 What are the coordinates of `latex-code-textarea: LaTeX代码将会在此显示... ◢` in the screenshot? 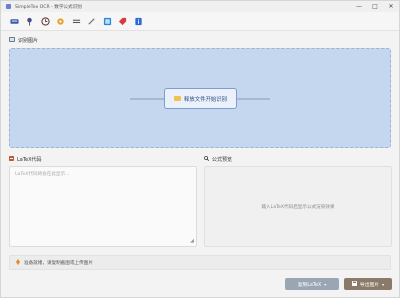 It's located at (103, 206).